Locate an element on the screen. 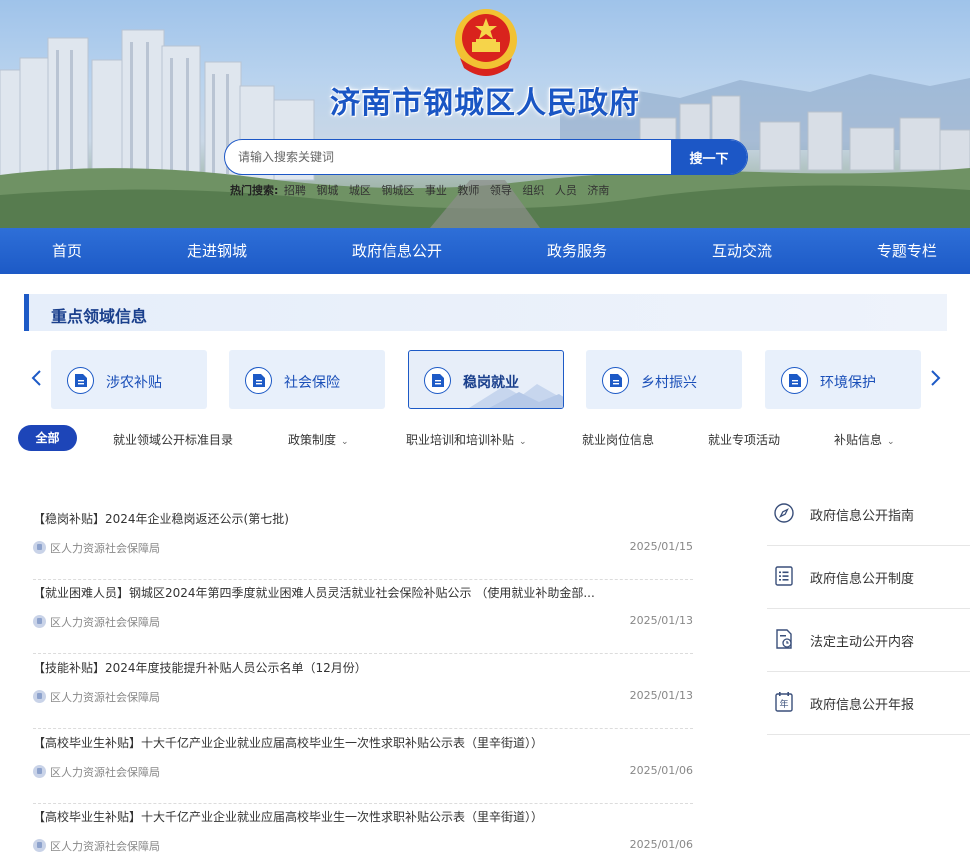  filter-label: 就业领域公开标准目录 is located at coordinates (173, 440).